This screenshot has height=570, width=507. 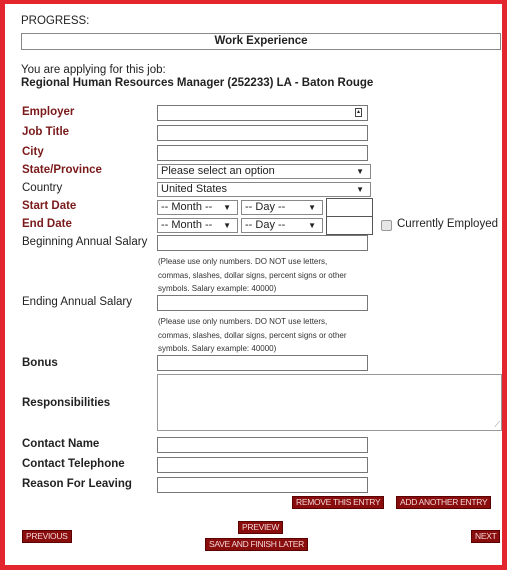 I want to click on contact-name-label: Contact Name, so click(x=61, y=444).